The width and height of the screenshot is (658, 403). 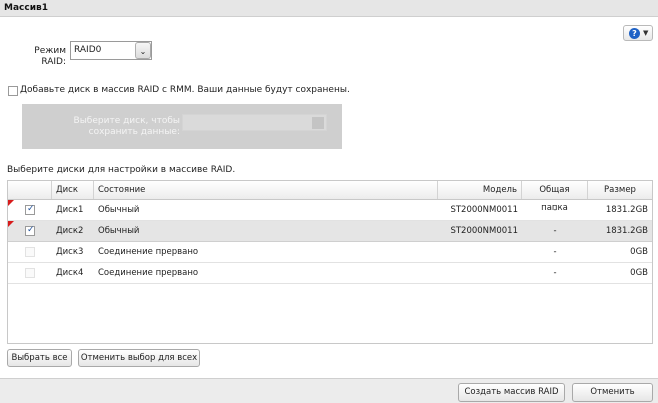 I want to click on column-header-state: Состояние, so click(x=266, y=190).